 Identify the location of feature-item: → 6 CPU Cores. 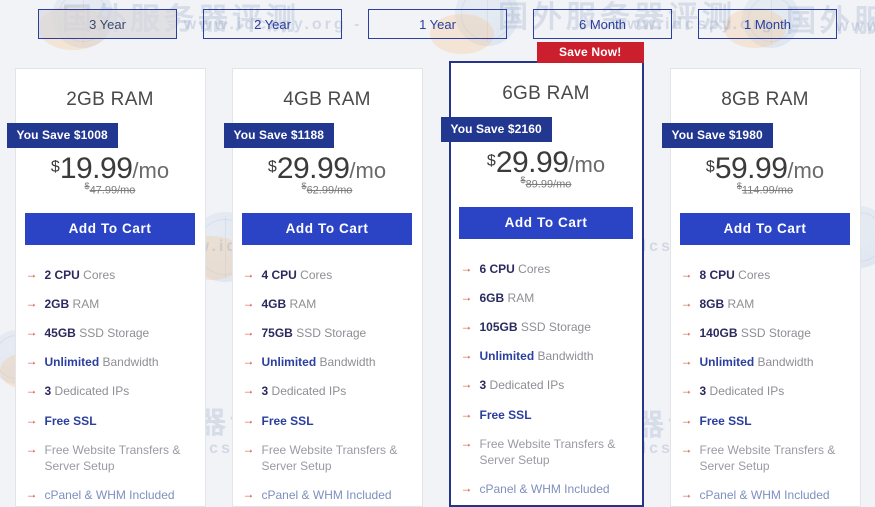
(547, 269).